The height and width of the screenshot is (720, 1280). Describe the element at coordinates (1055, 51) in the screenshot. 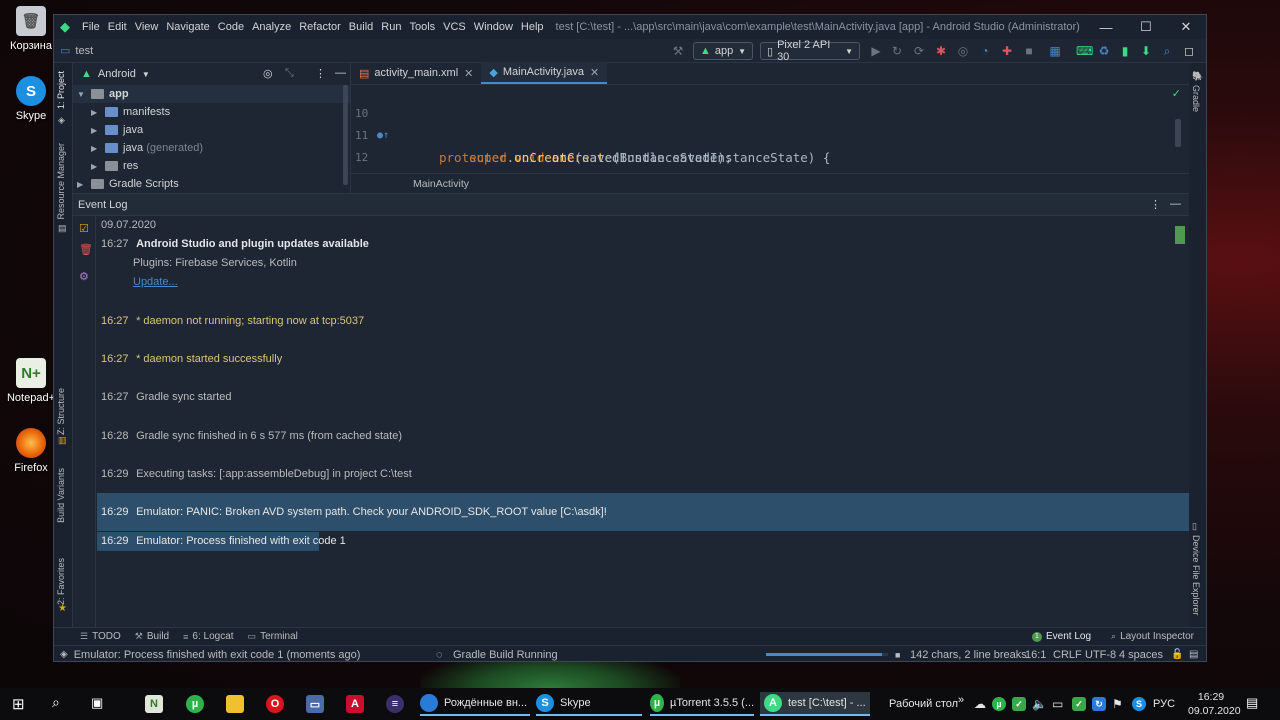

I see `project-structure-icon: ▦` at that location.